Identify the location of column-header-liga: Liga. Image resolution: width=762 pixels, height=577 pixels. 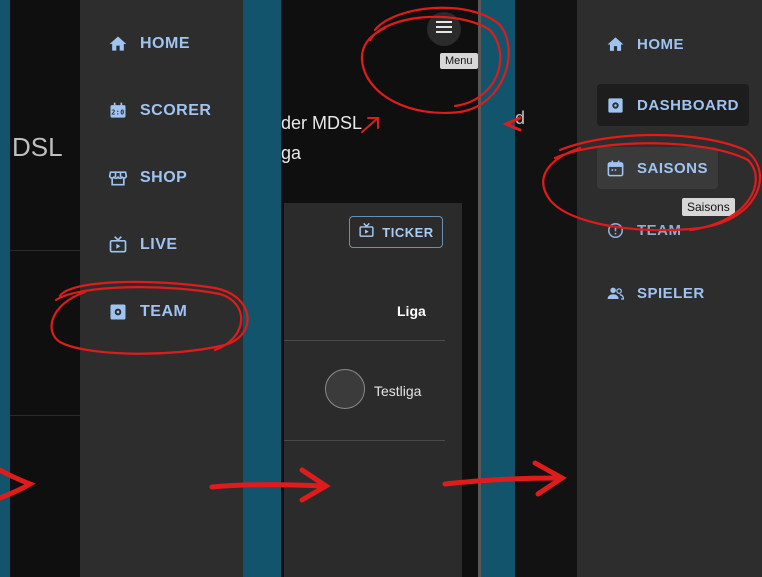
(411, 311).